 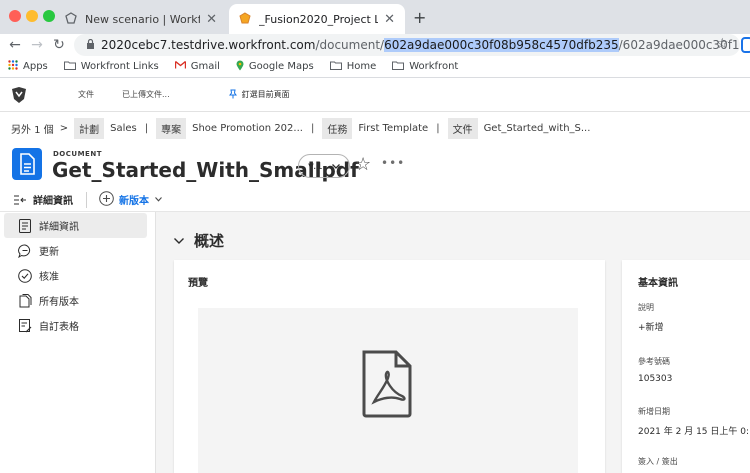 What do you see at coordinates (119, 66) in the screenshot?
I see `bookmark-label: Workfront Links` at bounding box center [119, 66].